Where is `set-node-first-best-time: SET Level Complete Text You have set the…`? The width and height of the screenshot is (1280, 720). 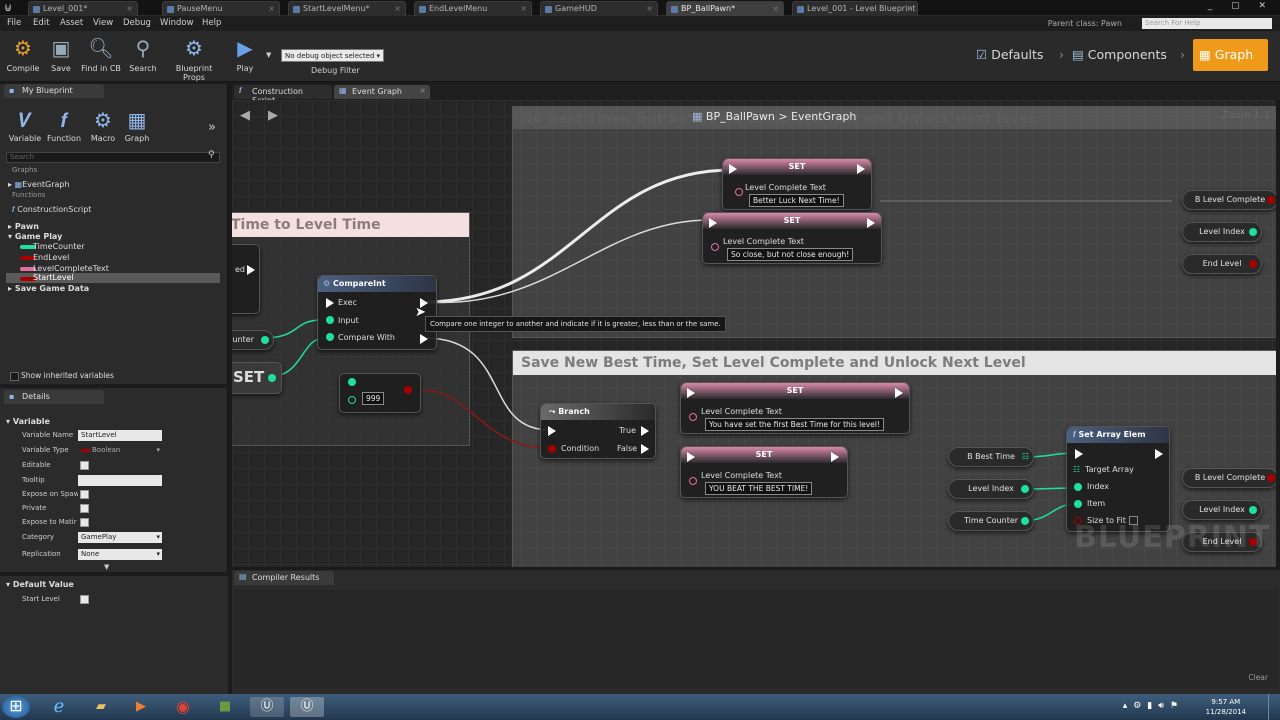 set-node-first-best-time: SET Level Complete Text You have set the… is located at coordinates (795, 408).